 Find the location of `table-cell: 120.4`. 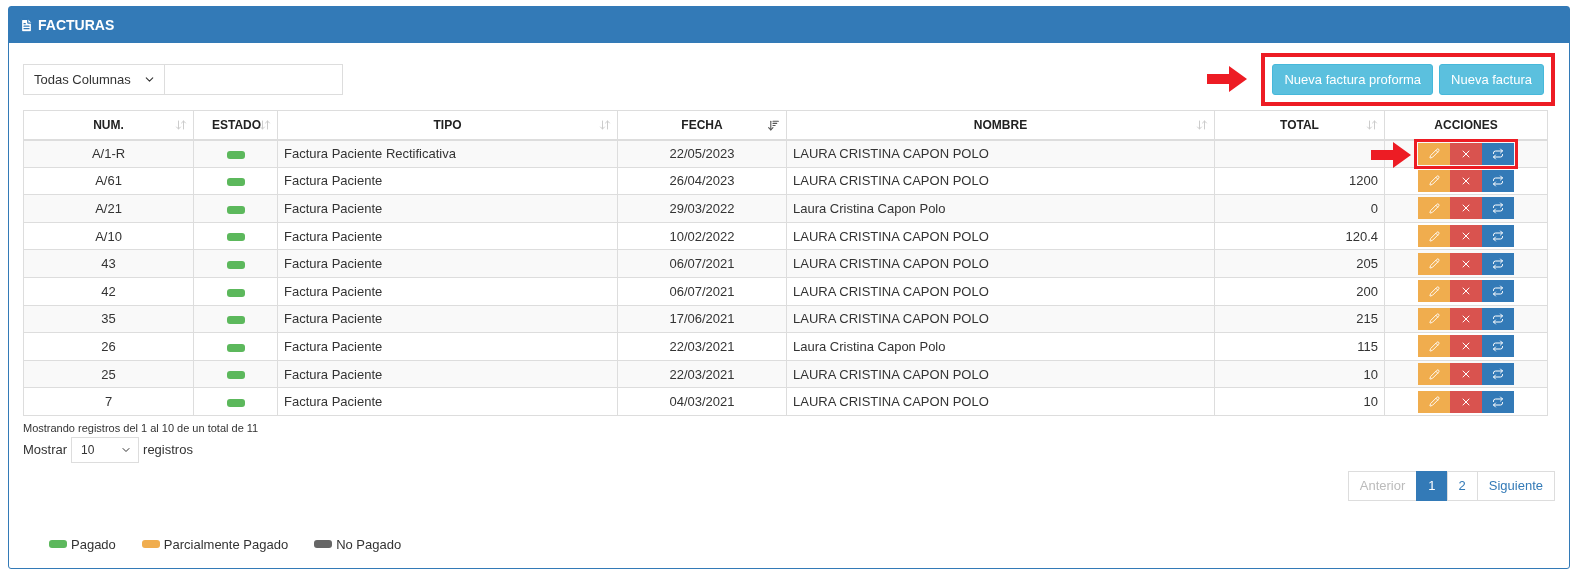

table-cell: 120.4 is located at coordinates (1299, 236).